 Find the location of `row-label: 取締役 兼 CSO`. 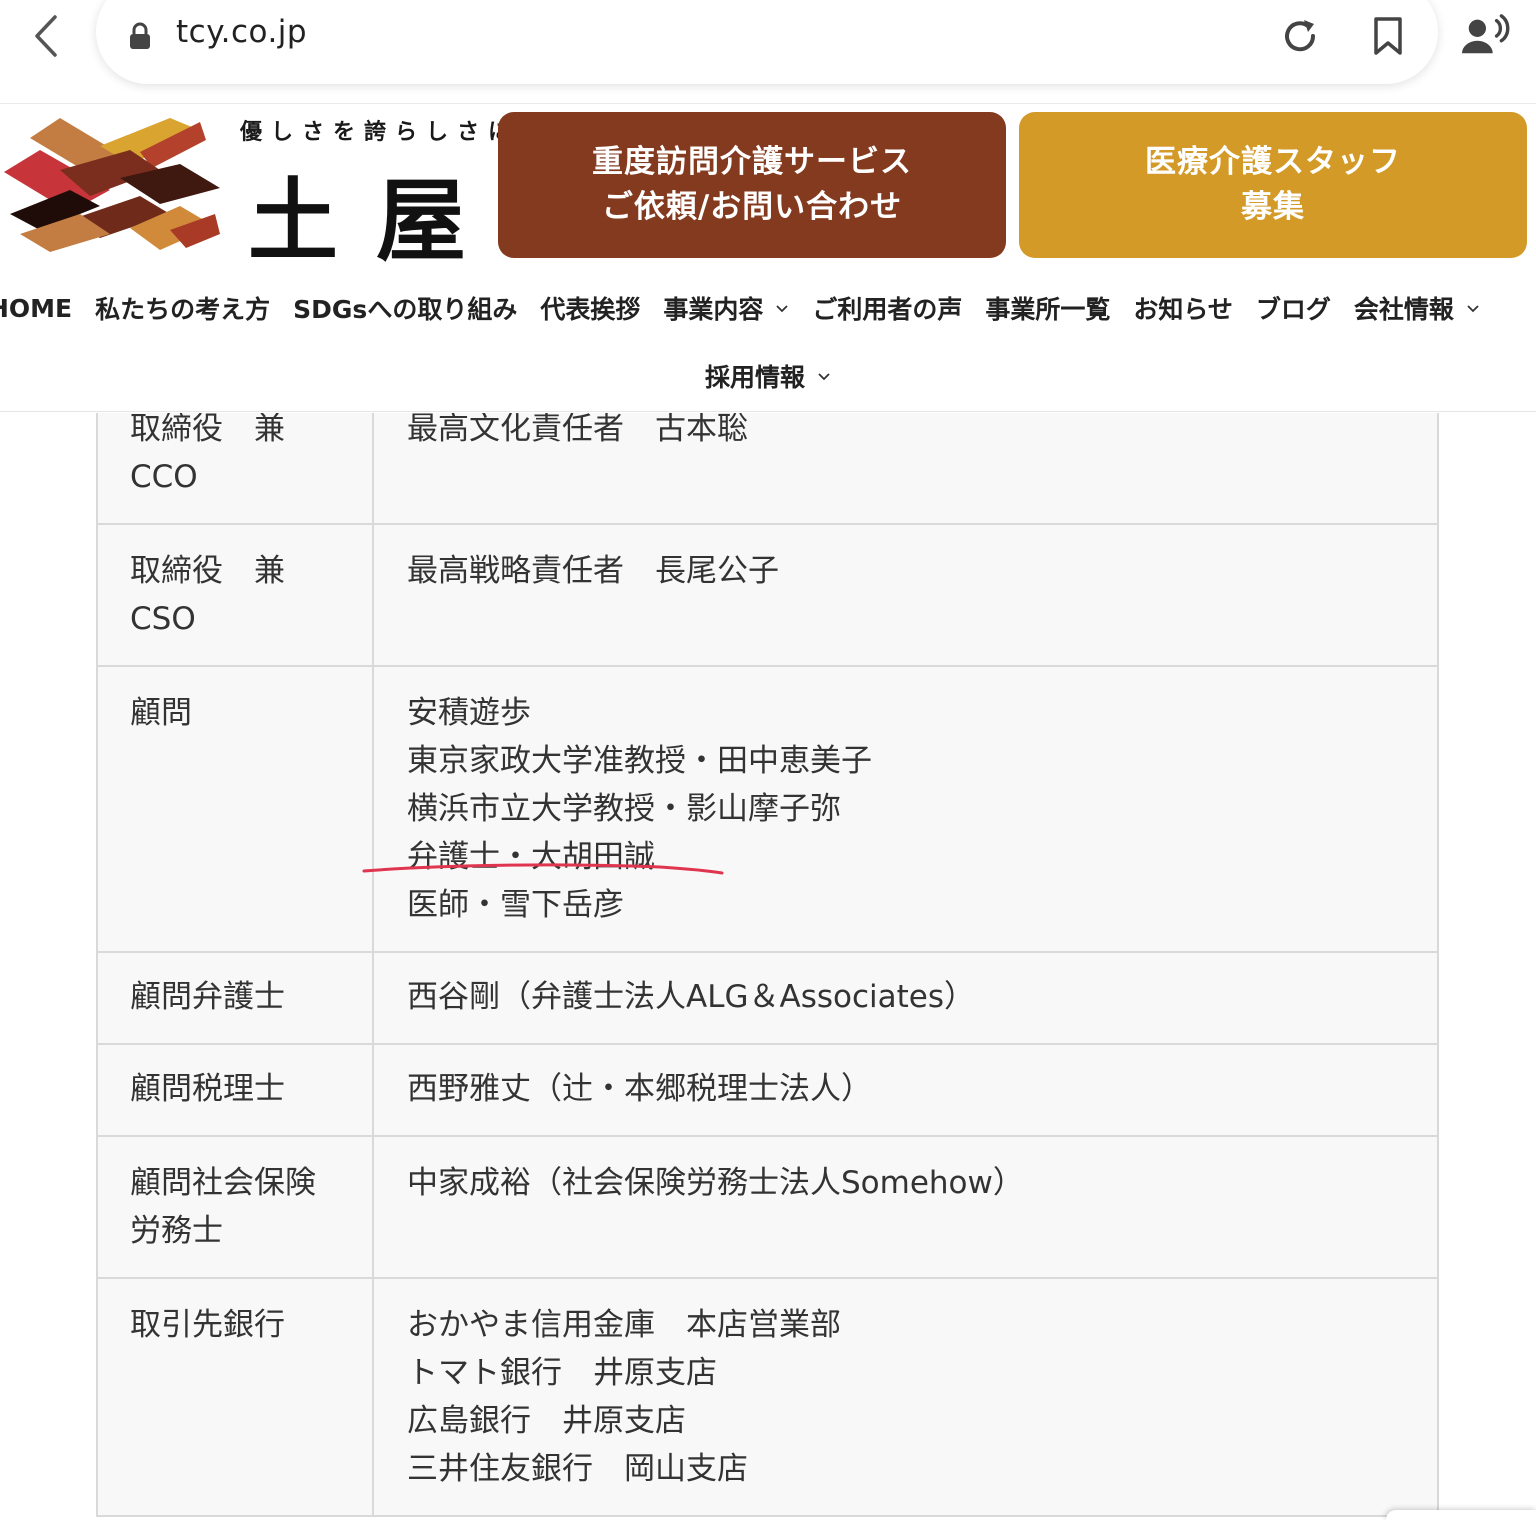

row-label: 取締役 兼 CSO is located at coordinates (235, 595).